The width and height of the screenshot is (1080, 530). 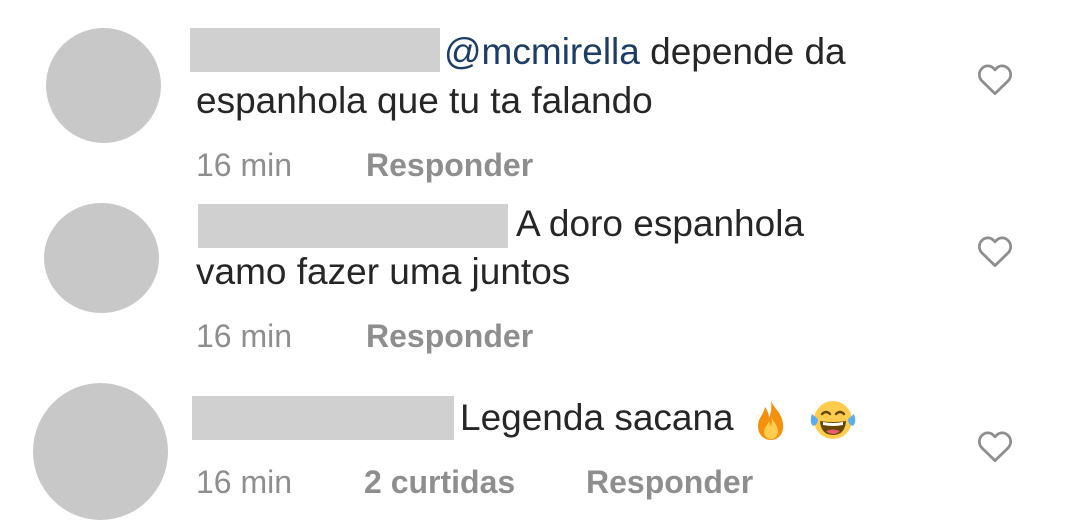 What do you see at coordinates (833, 420) in the screenshot?
I see `laughing-tears-emoji-icon` at bounding box center [833, 420].